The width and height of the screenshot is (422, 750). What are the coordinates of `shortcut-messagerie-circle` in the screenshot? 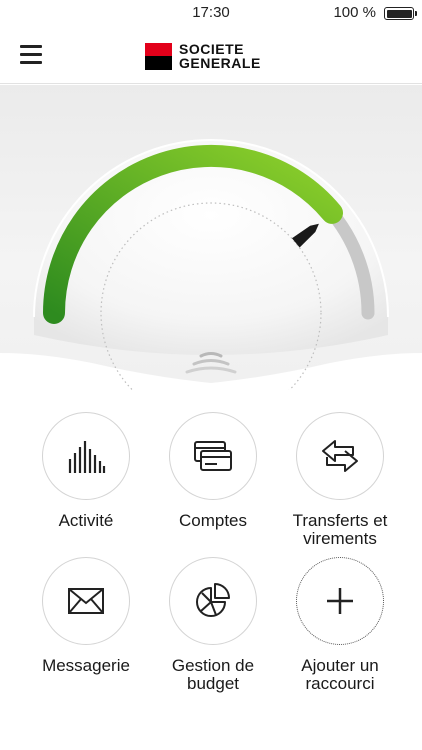 It's located at (86, 601).